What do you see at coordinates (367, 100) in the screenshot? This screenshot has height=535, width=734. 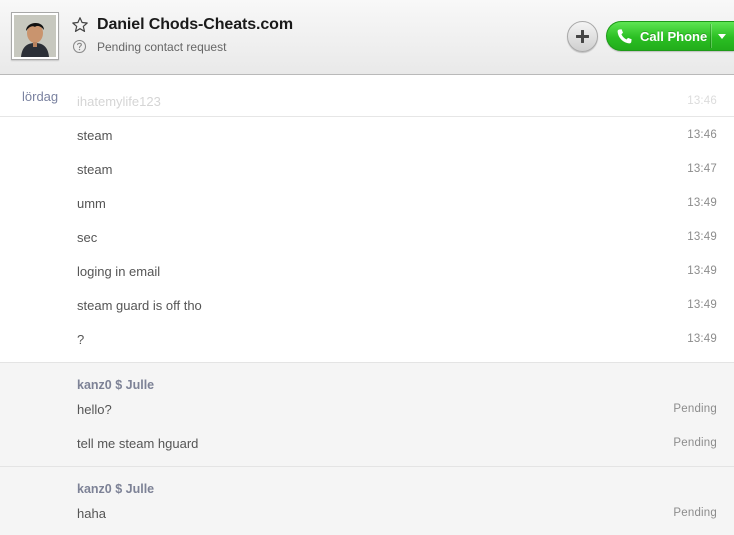 I see `list-item: ihatemylife123 13:46` at bounding box center [367, 100].